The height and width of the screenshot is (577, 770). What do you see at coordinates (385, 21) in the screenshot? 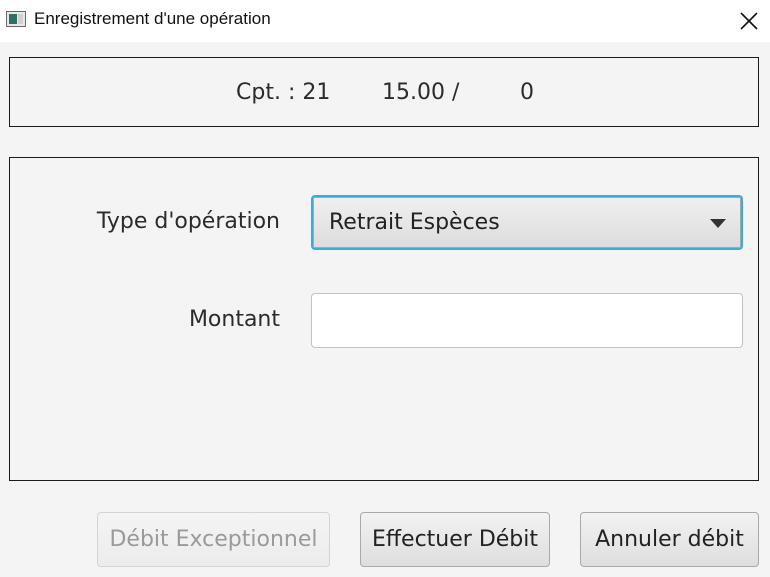
I see `title-bar: Enregistrement d'une opération` at bounding box center [385, 21].